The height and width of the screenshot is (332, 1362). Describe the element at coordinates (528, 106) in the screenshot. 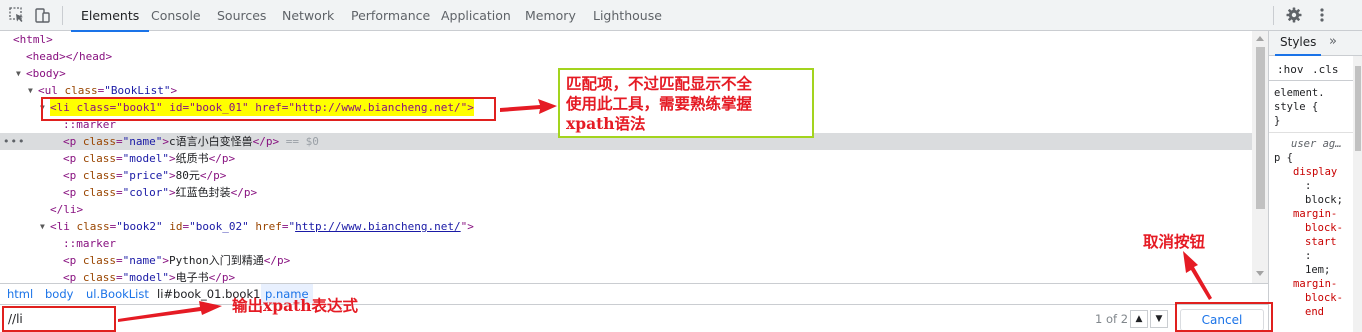

I see `arrow-to-callout` at that location.